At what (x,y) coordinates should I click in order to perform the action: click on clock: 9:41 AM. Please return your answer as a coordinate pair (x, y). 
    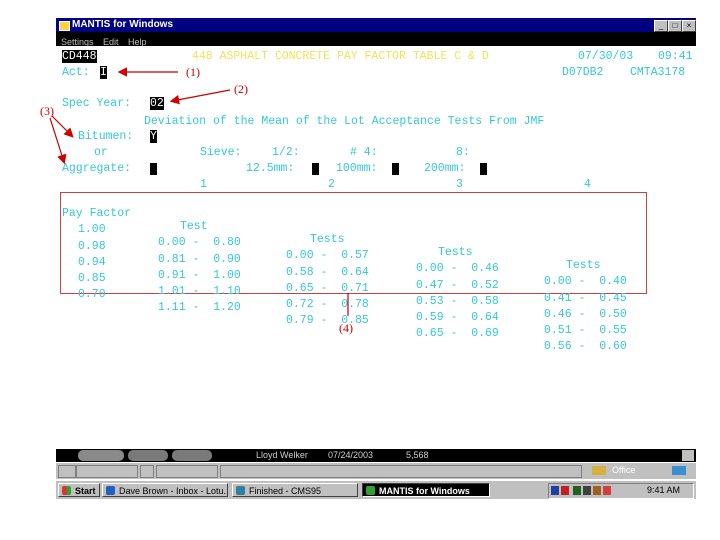
    Looking at the image, I should click on (663, 490).